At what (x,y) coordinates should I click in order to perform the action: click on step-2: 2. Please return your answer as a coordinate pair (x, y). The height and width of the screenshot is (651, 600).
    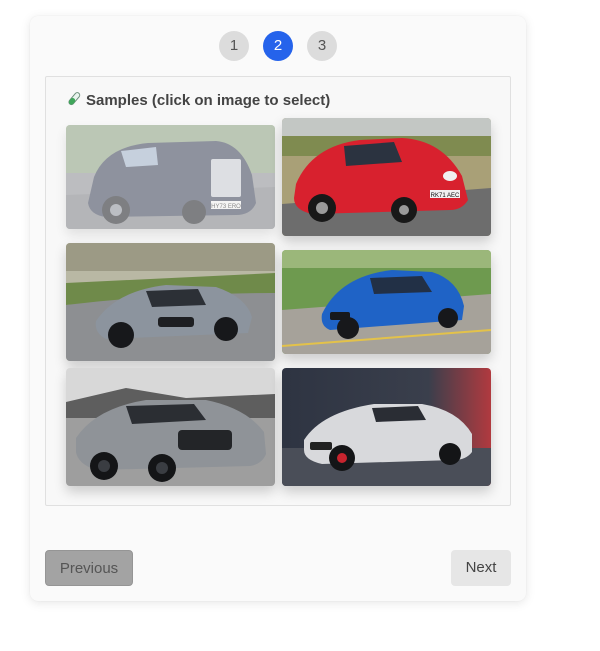
    Looking at the image, I should click on (278, 46).